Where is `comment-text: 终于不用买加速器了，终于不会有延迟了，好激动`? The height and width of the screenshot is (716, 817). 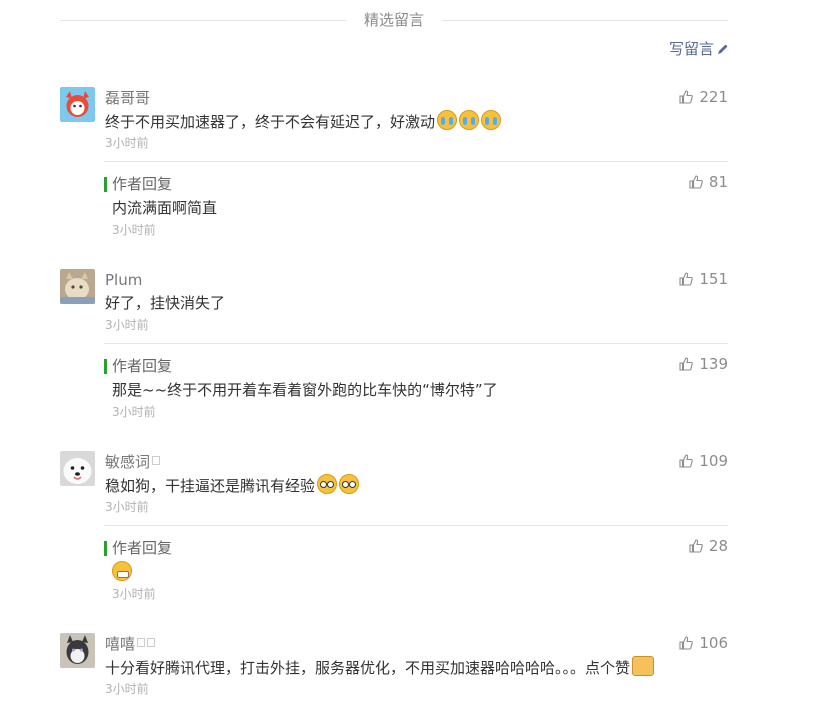
comment-text: 终于不用买加速器了，终于不会有延迟了，好激动 is located at coordinates (303, 121).